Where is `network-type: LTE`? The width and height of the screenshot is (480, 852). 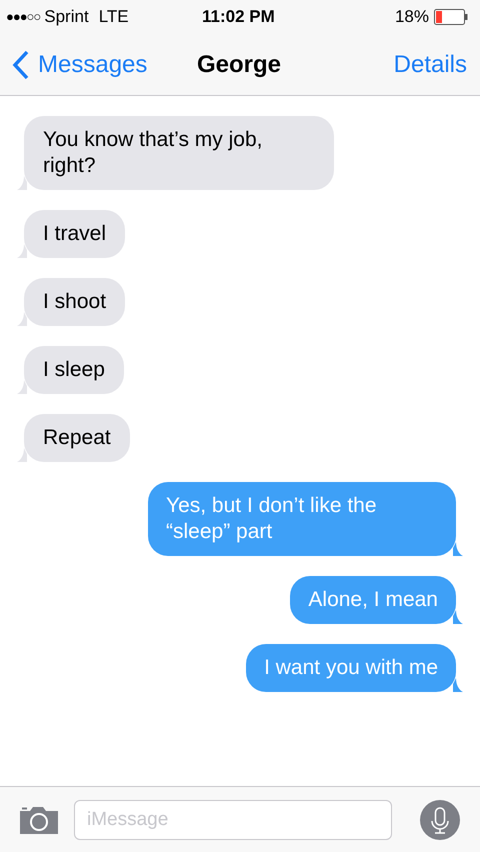 network-type: LTE is located at coordinates (113, 17).